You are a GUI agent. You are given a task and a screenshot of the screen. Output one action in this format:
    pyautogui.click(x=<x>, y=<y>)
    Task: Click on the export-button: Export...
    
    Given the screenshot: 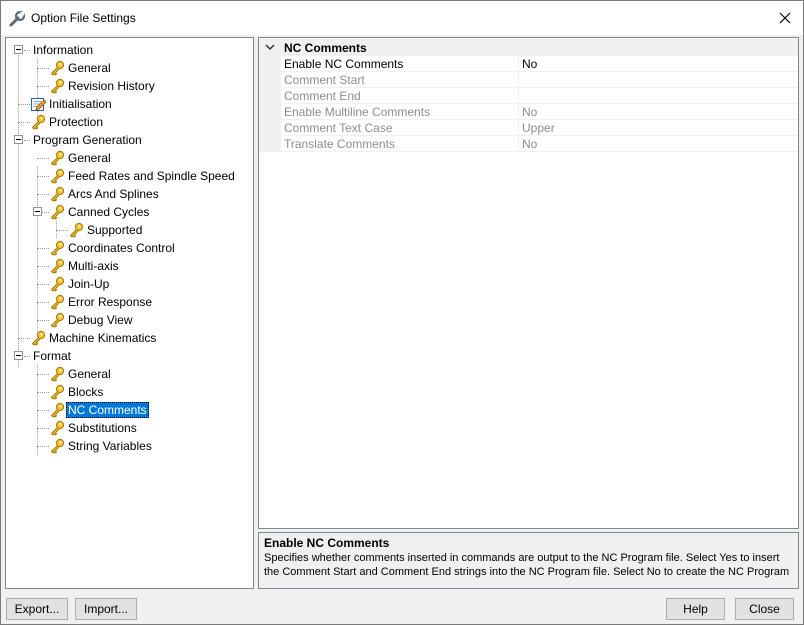 What is the action you would take?
    pyautogui.click(x=37, y=609)
    